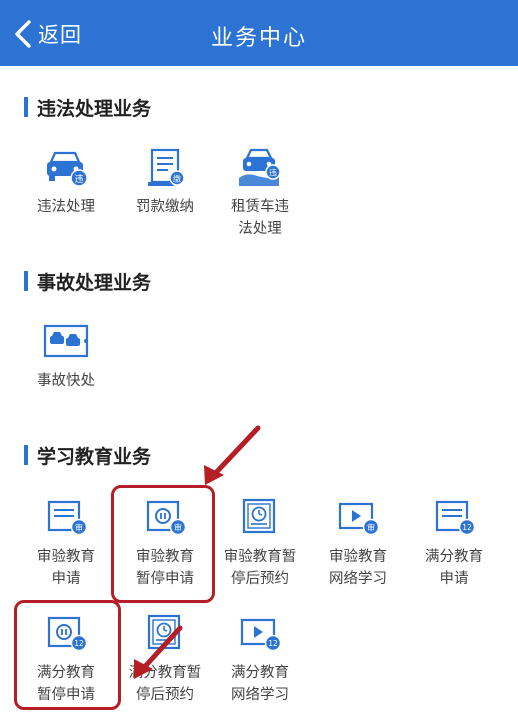  I want to click on service-item-label: 租赁车违 法处理, so click(260, 218).